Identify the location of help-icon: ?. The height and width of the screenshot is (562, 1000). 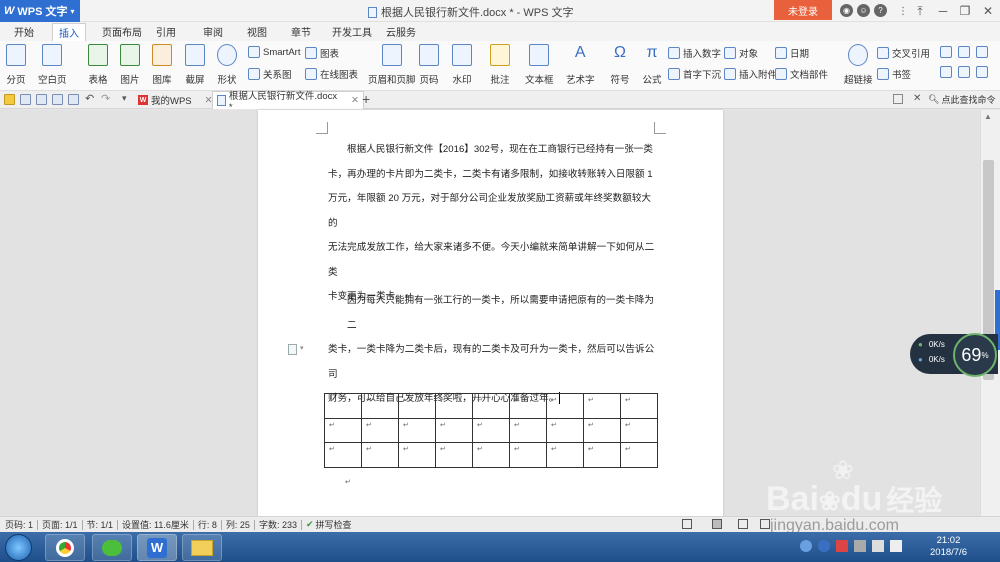
(880, 10).